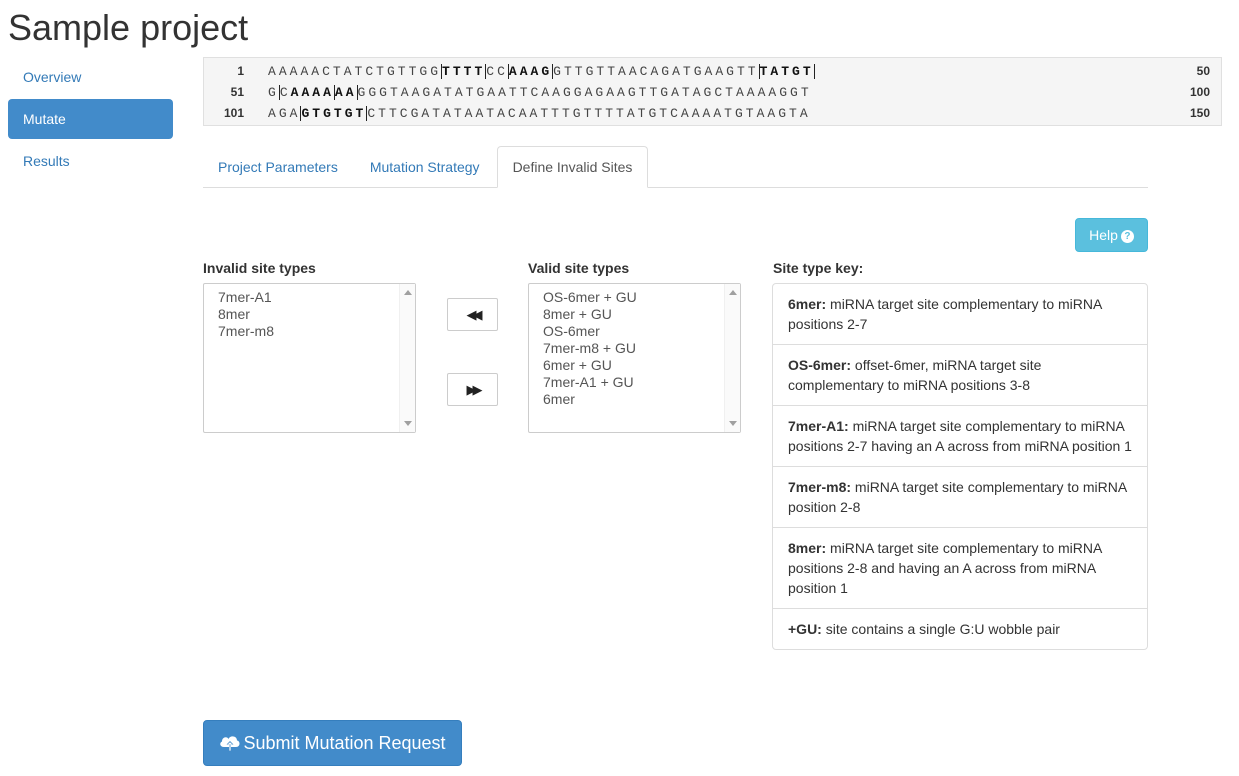 Image resolution: width=1239 pixels, height=776 pixels. I want to click on sequence-start-index: 51, so click(237, 92).